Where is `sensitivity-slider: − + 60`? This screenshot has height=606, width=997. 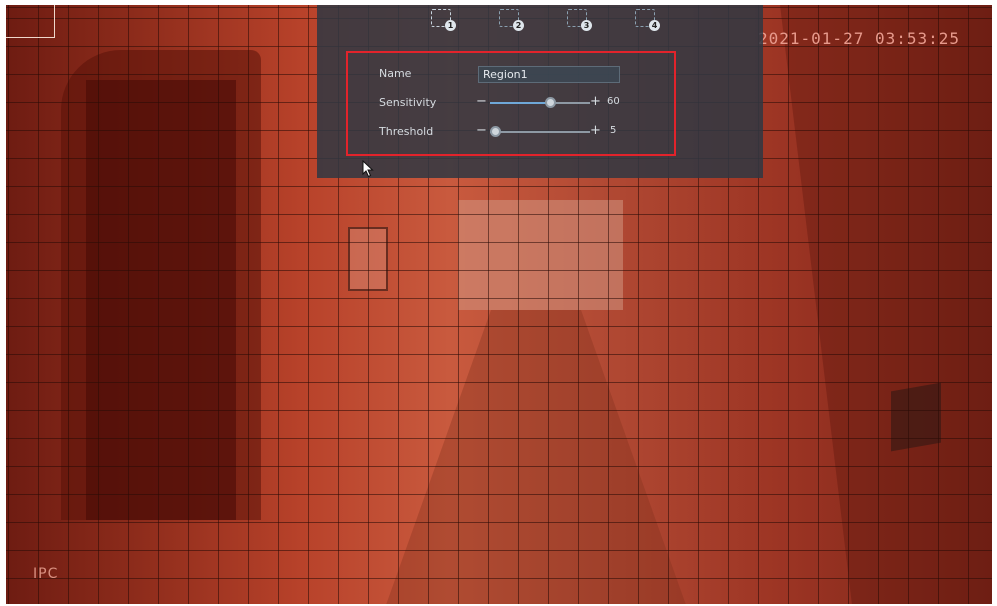
sensitivity-slider: − + 60 is located at coordinates (550, 102).